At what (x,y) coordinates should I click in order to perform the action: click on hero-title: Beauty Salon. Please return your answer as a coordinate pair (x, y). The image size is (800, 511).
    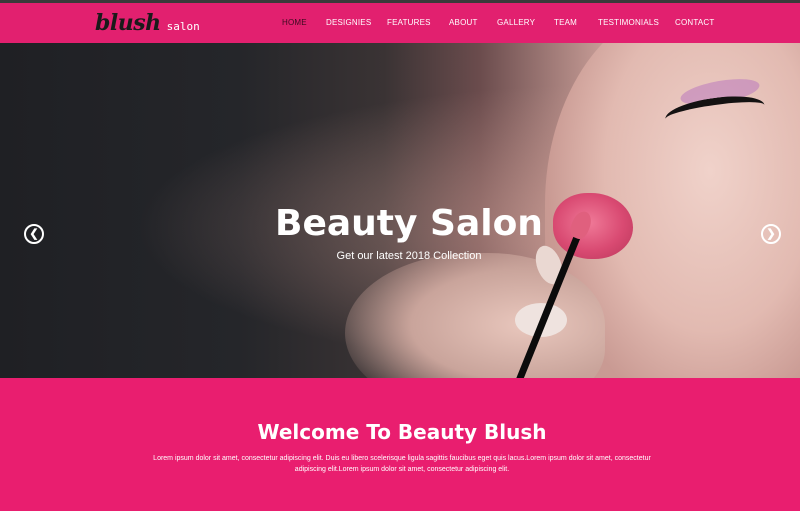
    Looking at the image, I should click on (409, 223).